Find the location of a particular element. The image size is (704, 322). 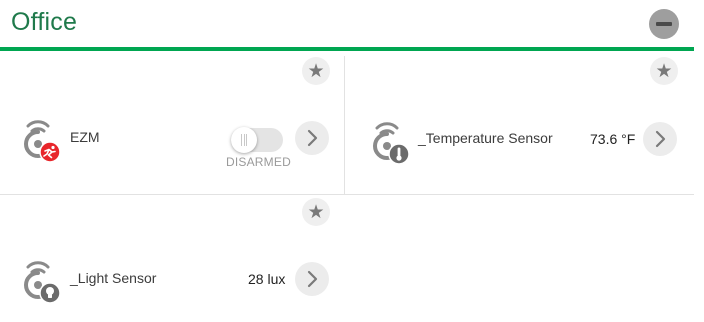

device-name: _Temperature Sensor is located at coordinates (485, 138).